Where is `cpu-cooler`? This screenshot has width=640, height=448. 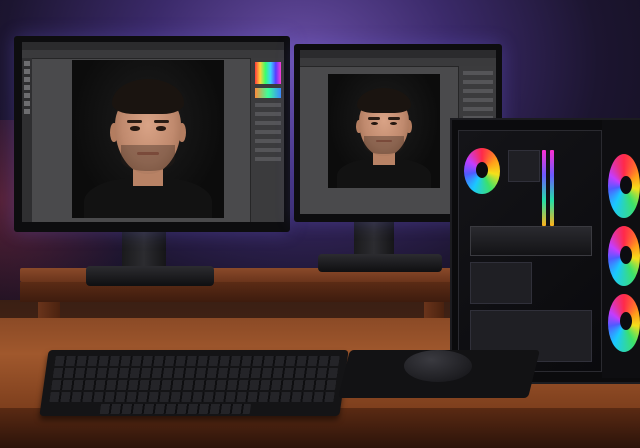
cpu-cooler is located at coordinates (524, 166).